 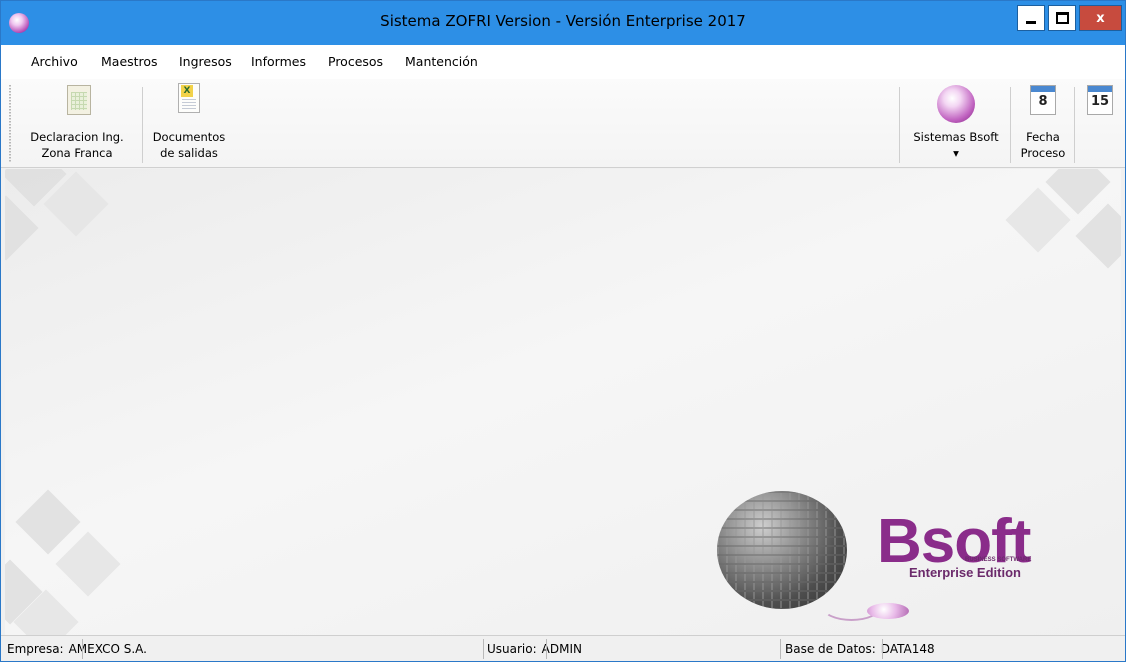 What do you see at coordinates (998, 560) in the screenshot?
I see `brand-subtitle: BUSINESS SOFTWARE` at bounding box center [998, 560].